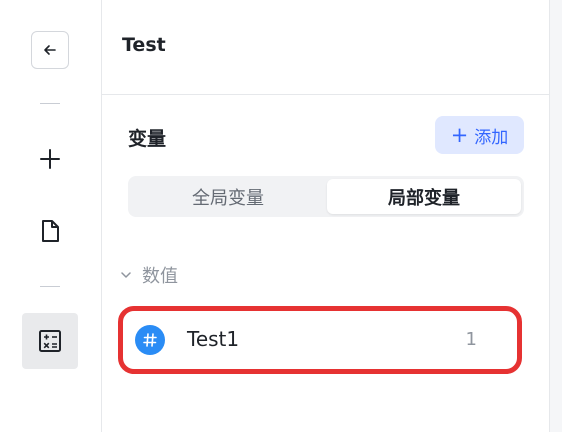 Image resolution: width=562 pixels, height=432 pixels. Describe the element at coordinates (320, 340) in the screenshot. I see `variable-item: Test1 1` at that location.